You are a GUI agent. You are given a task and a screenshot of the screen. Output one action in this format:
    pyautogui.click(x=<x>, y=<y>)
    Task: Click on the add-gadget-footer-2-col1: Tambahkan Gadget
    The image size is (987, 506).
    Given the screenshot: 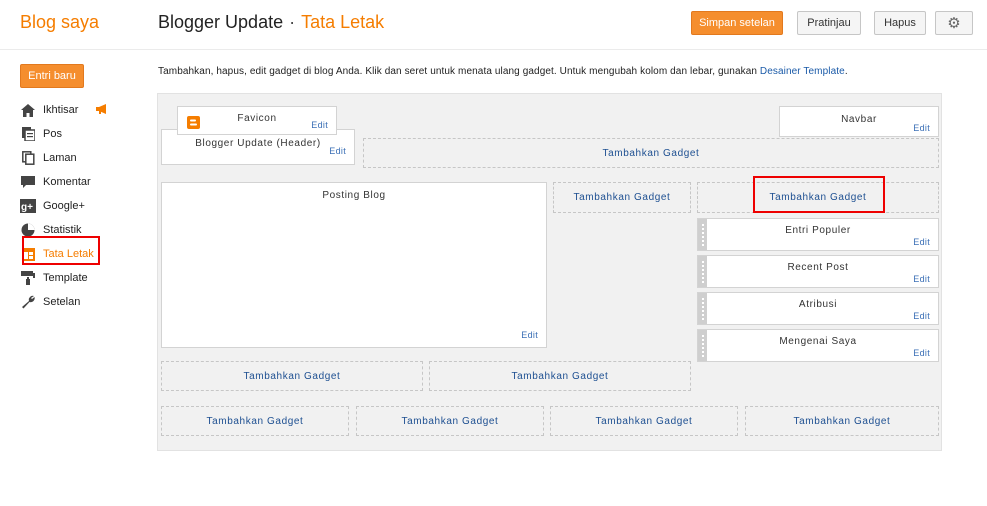 What is the action you would take?
    pyautogui.click(x=255, y=421)
    